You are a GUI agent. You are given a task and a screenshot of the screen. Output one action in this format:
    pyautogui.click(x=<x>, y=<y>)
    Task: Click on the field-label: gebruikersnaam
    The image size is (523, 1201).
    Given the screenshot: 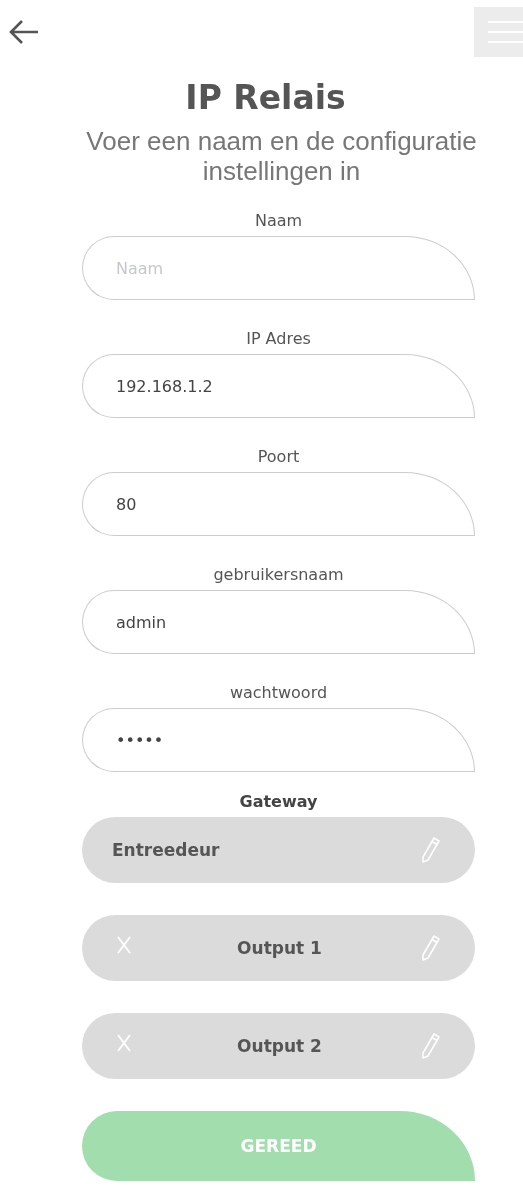 What is the action you would take?
    pyautogui.click(x=278, y=575)
    